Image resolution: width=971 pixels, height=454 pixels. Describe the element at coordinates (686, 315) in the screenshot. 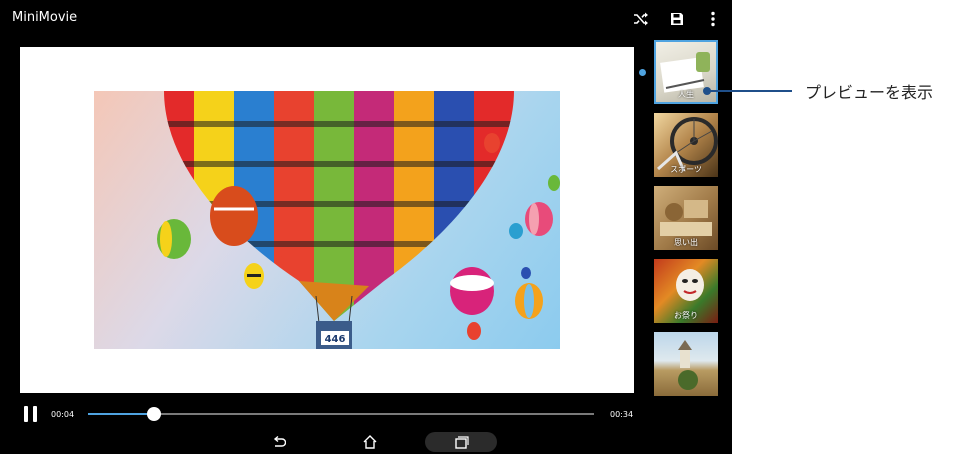

I see `theme-label: お祭り` at that location.